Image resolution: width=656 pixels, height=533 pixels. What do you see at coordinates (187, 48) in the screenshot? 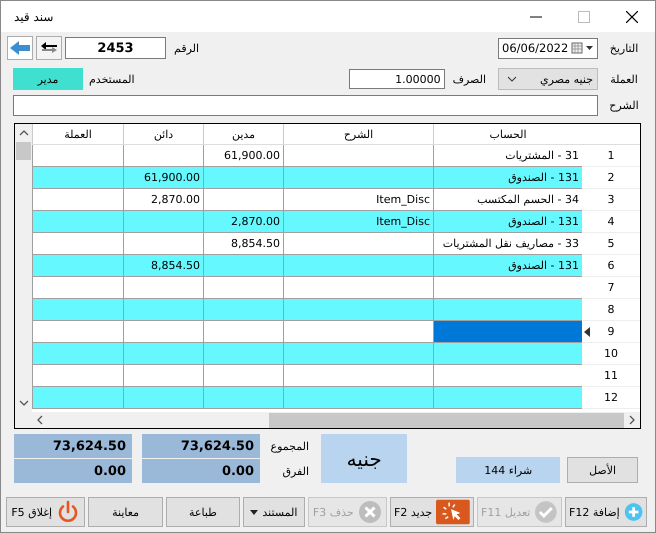
I see `number-label: الرقم` at bounding box center [187, 48].